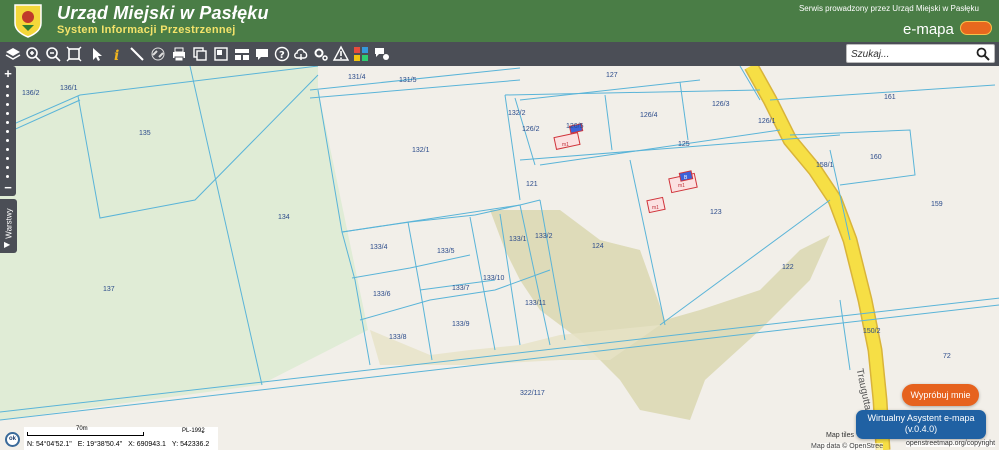  I want to click on layers-panel-toggle: Warstwy ▶, so click(8, 226).